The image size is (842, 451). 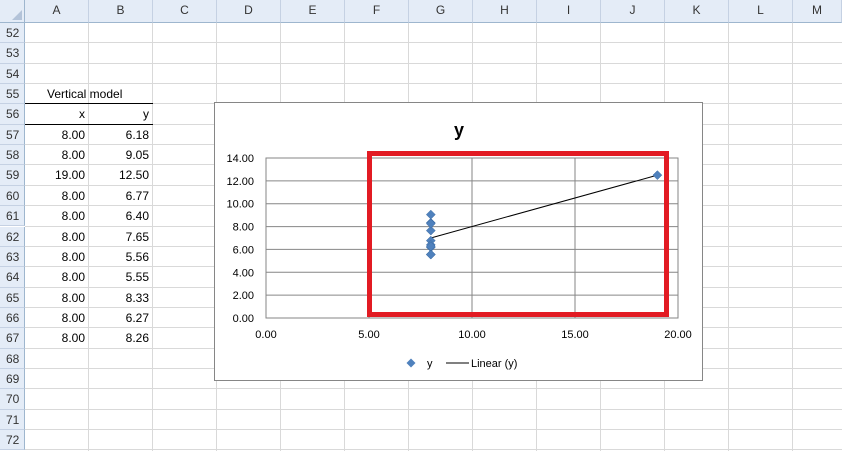 I want to click on row-header-64: 64, so click(x=12, y=277).